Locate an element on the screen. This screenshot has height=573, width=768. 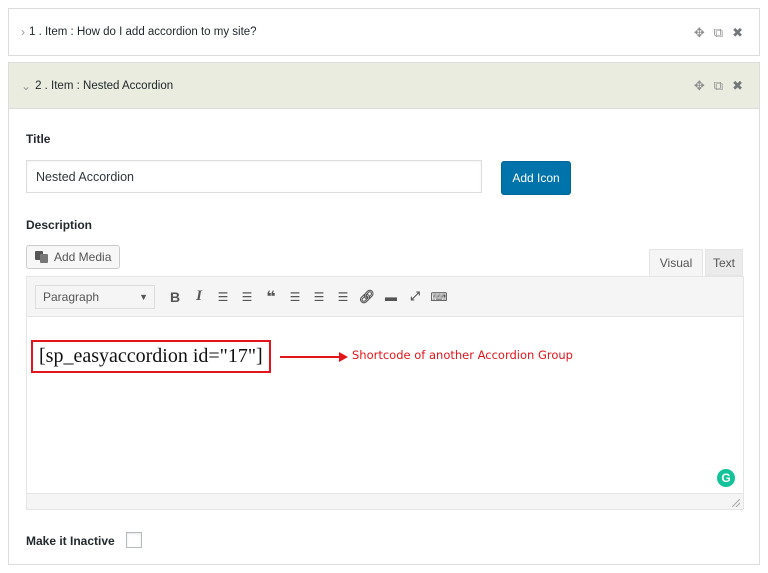
tab-text: Text is located at coordinates (724, 262).